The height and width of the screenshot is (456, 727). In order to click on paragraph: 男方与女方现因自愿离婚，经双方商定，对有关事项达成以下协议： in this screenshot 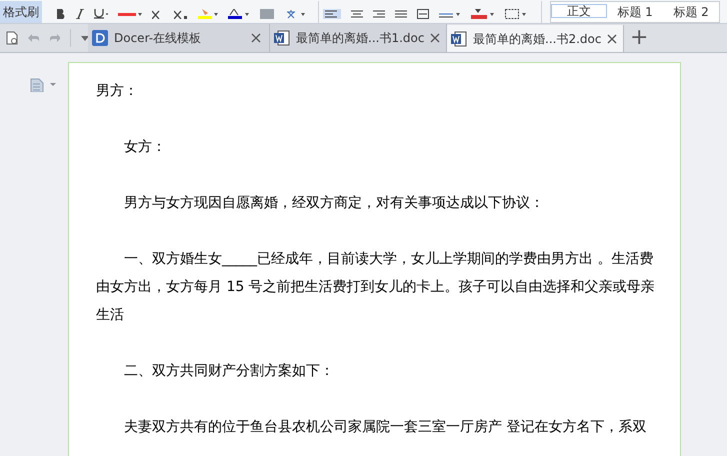, I will do `click(334, 203)`.